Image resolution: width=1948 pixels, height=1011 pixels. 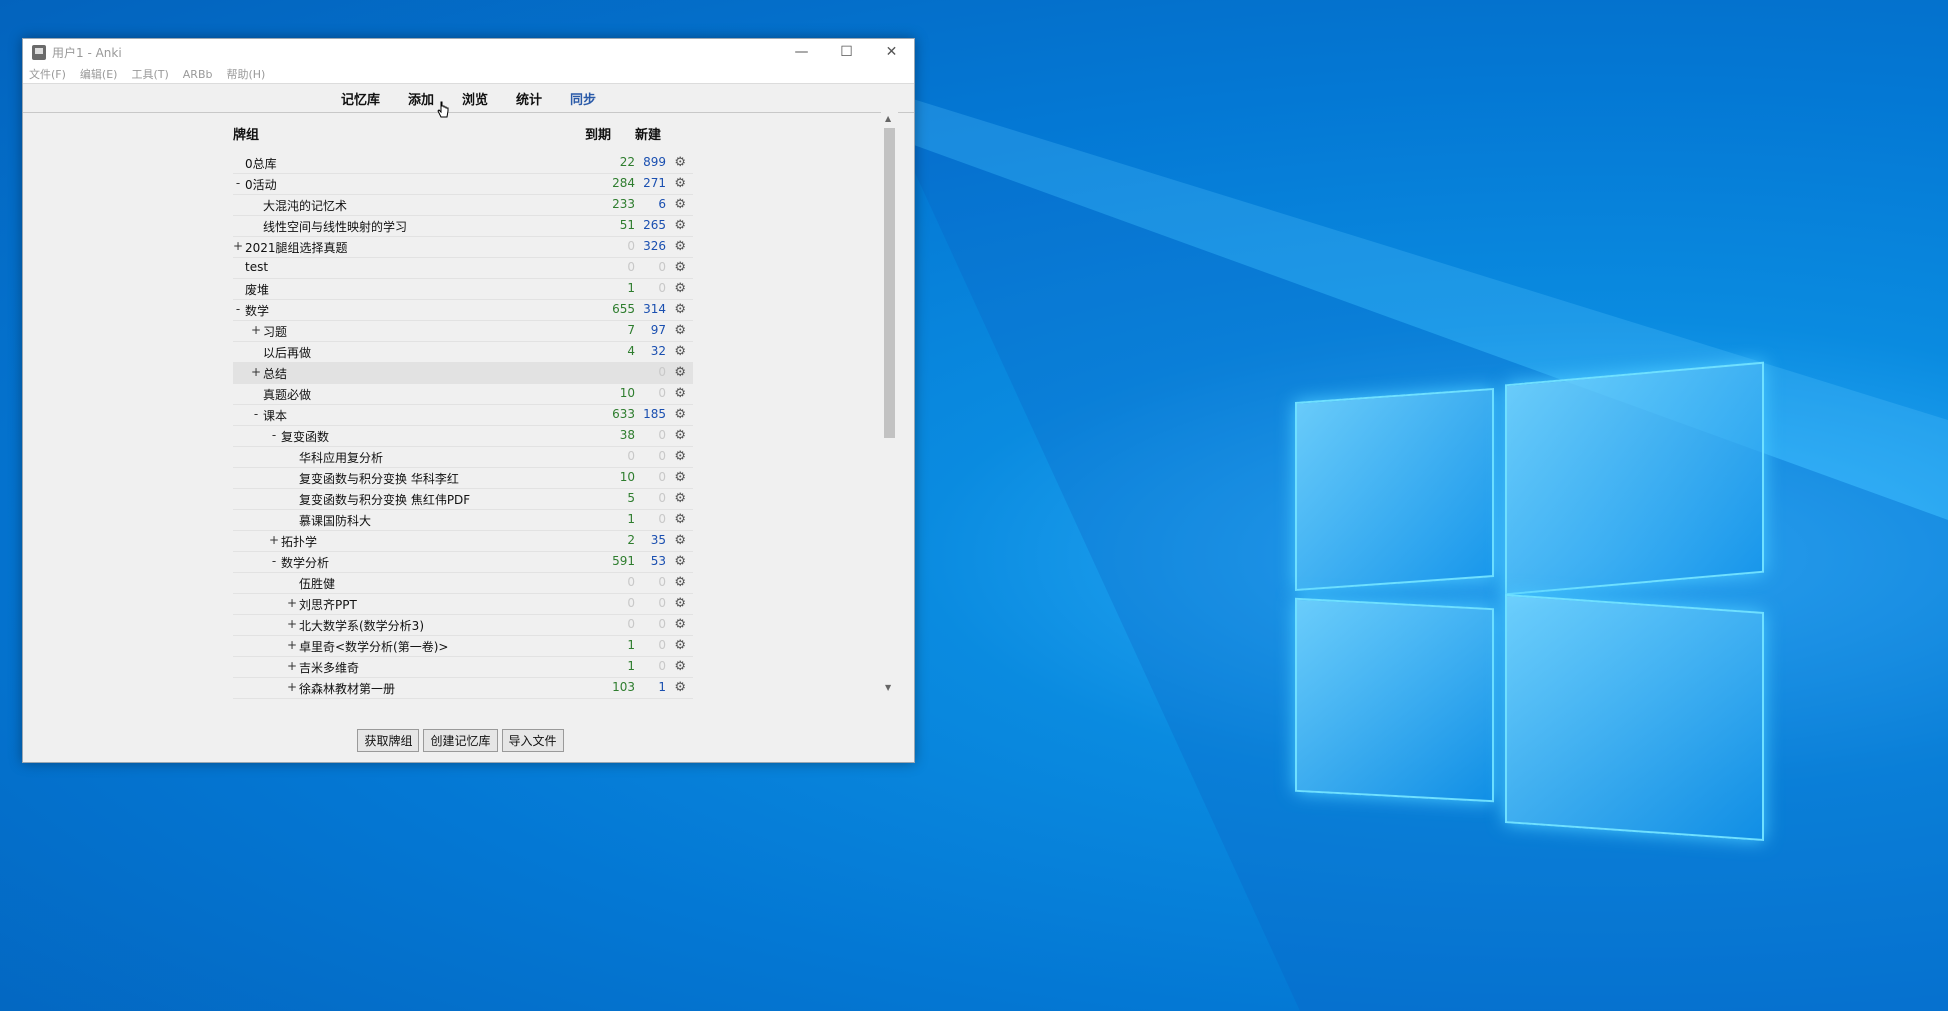 I want to click on deck-row: -0活动 284 271 ⚙, so click(x=463, y=184).